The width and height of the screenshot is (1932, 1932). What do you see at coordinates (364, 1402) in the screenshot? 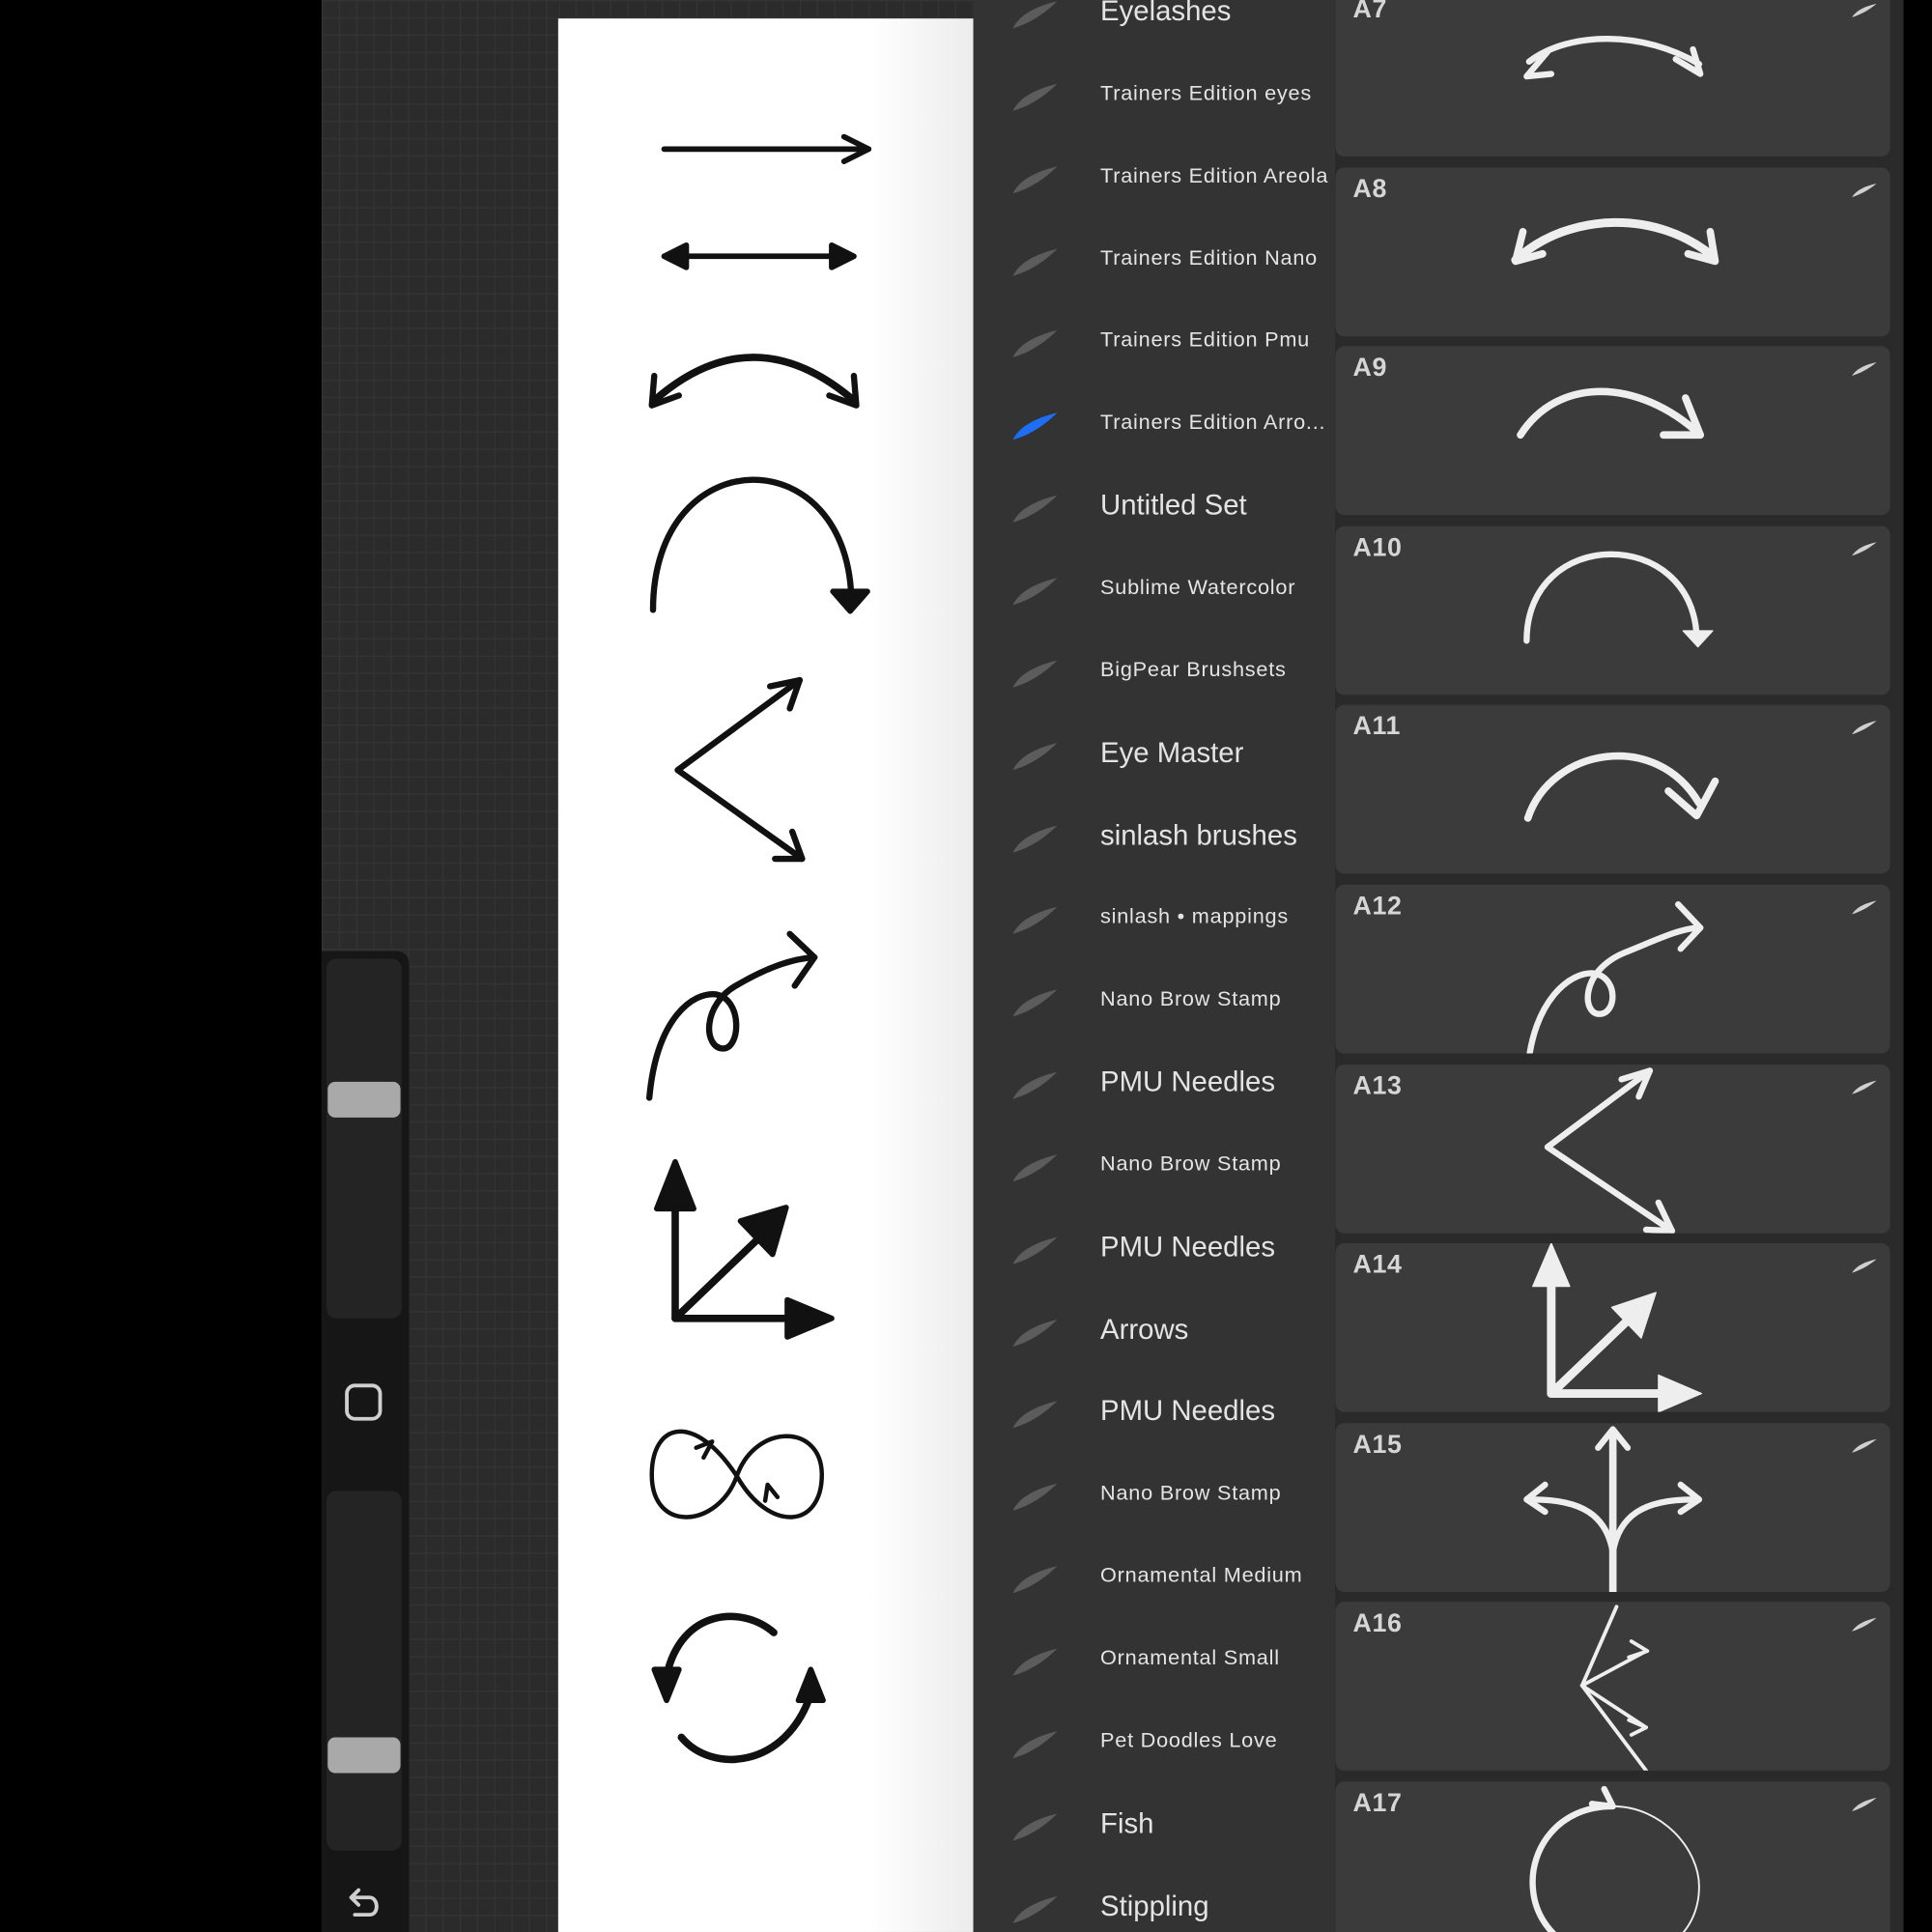
I see `modify-button` at bounding box center [364, 1402].